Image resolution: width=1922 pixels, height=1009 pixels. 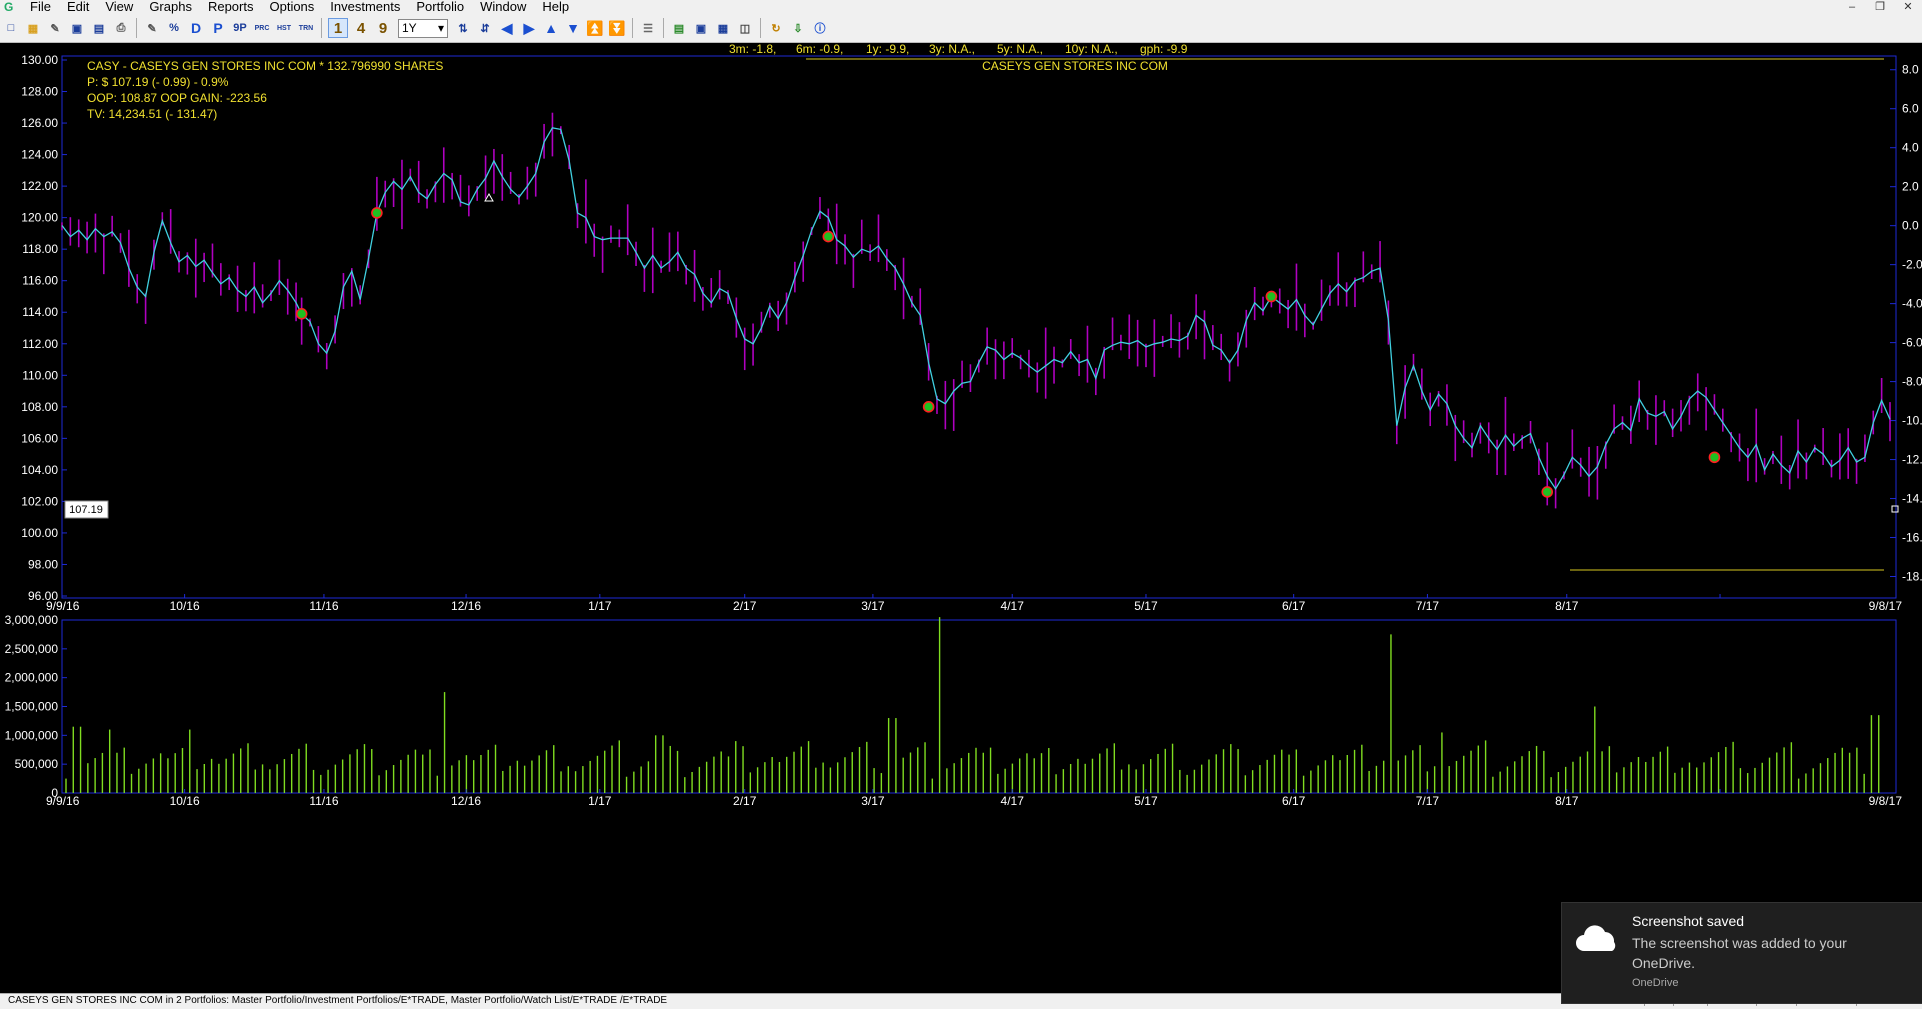 What do you see at coordinates (463, 28) in the screenshot?
I see `zoom-in-icon: ⇅` at bounding box center [463, 28].